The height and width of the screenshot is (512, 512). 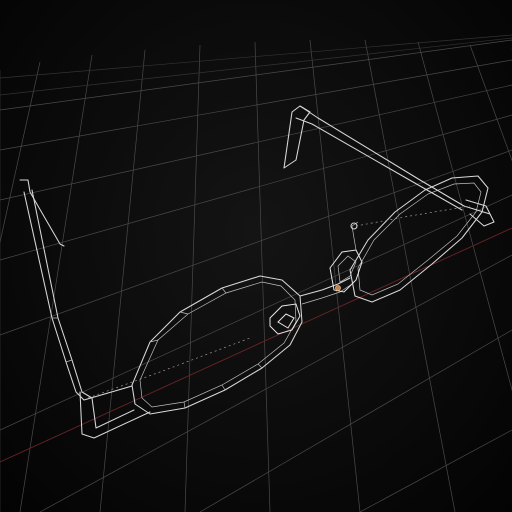 What do you see at coordinates (338, 288) in the screenshot?
I see `pivot-point-icon` at bounding box center [338, 288].